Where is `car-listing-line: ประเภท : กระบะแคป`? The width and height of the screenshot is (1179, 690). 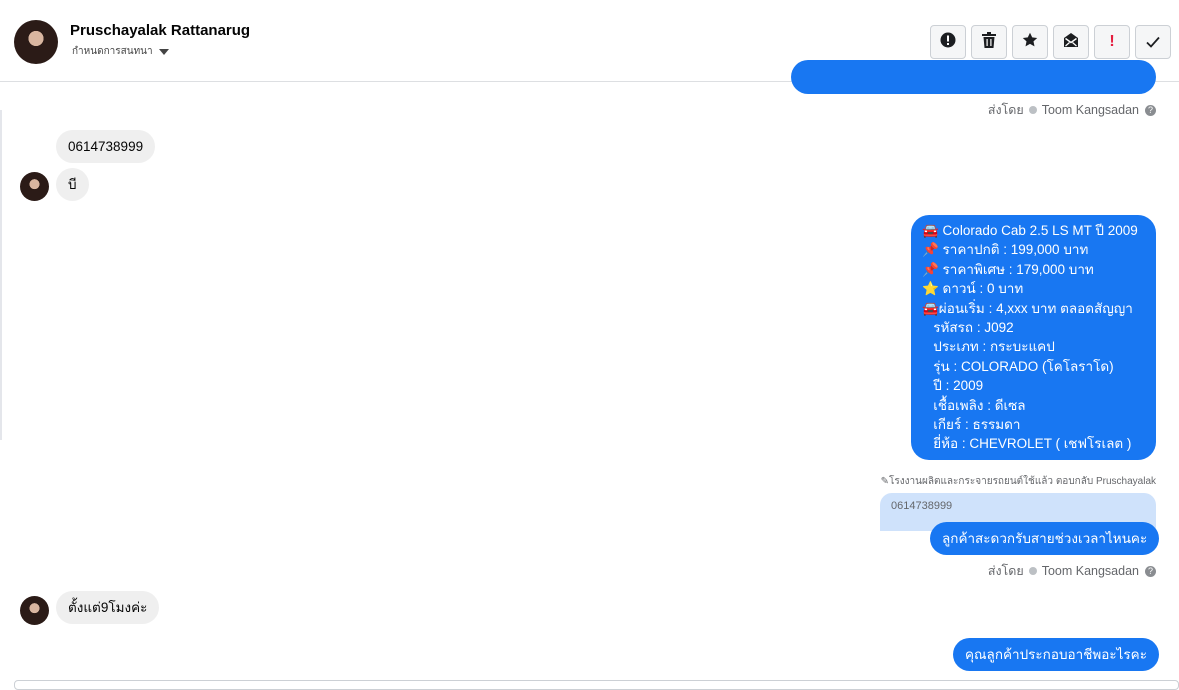 car-listing-line: ประเภท : กระบะแคป is located at coordinates (988, 347).